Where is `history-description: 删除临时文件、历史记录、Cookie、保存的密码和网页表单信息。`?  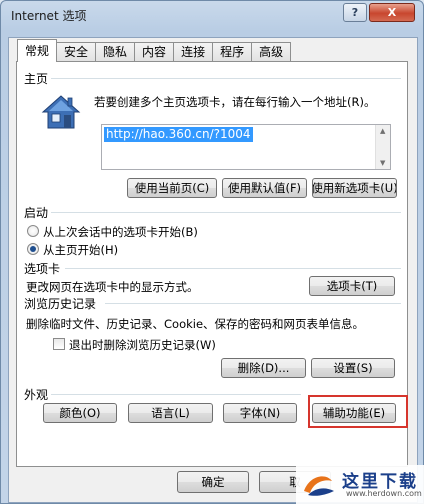
history-description: 删除临时文件、历史记录、Cookie、保存的密码和网页表单信息。 is located at coordinates (195, 324).